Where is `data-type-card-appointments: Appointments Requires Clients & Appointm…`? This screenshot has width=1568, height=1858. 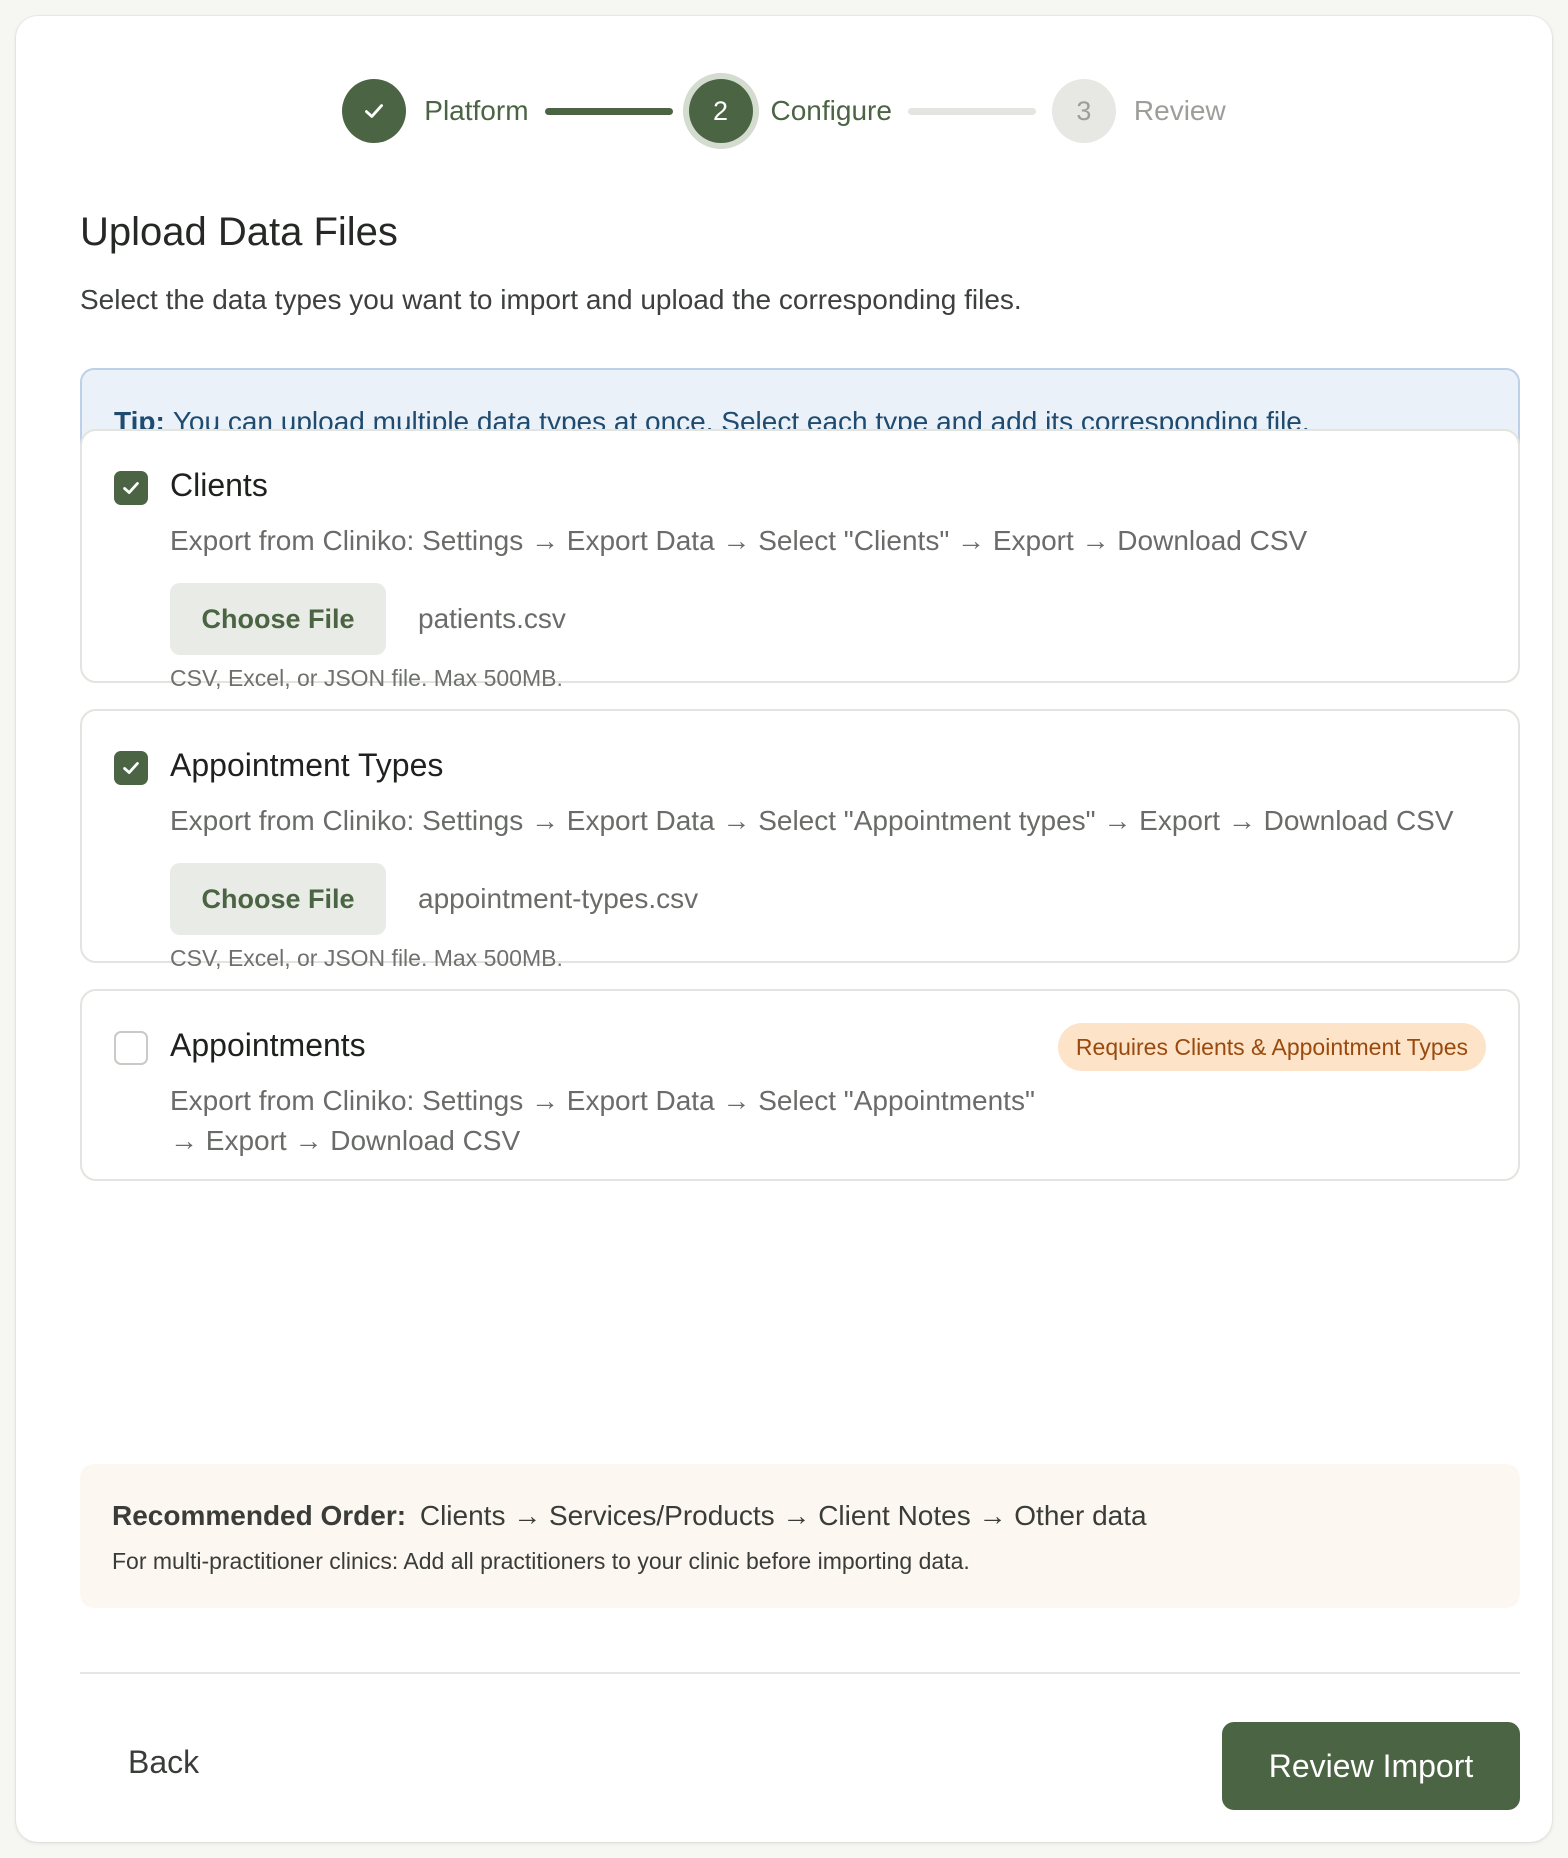 data-type-card-appointments: Appointments Requires Clients & Appointm… is located at coordinates (800, 1085).